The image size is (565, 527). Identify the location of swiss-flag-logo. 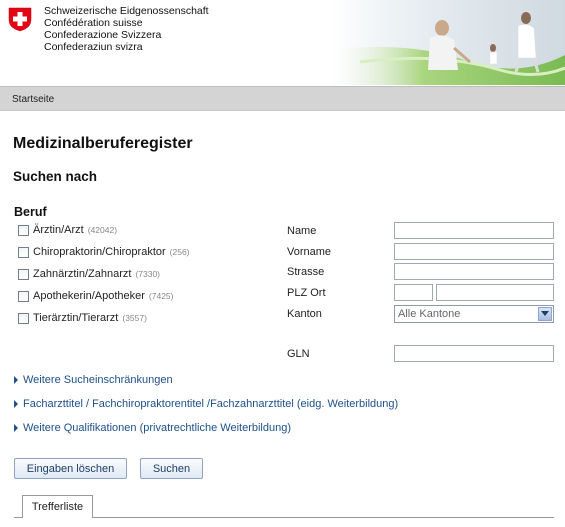
(20, 19).